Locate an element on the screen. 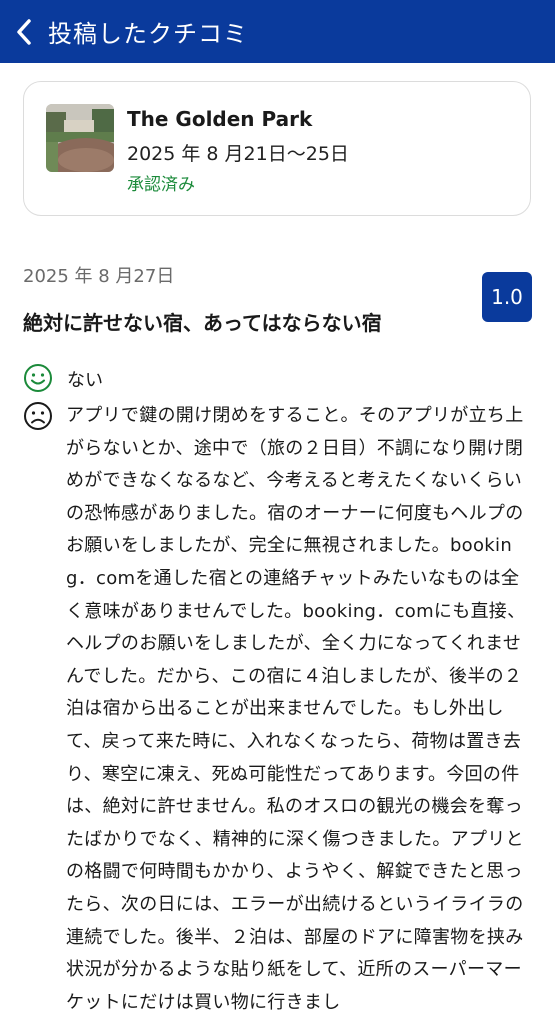  page-title: 投稿したクチコミ is located at coordinates (148, 34).